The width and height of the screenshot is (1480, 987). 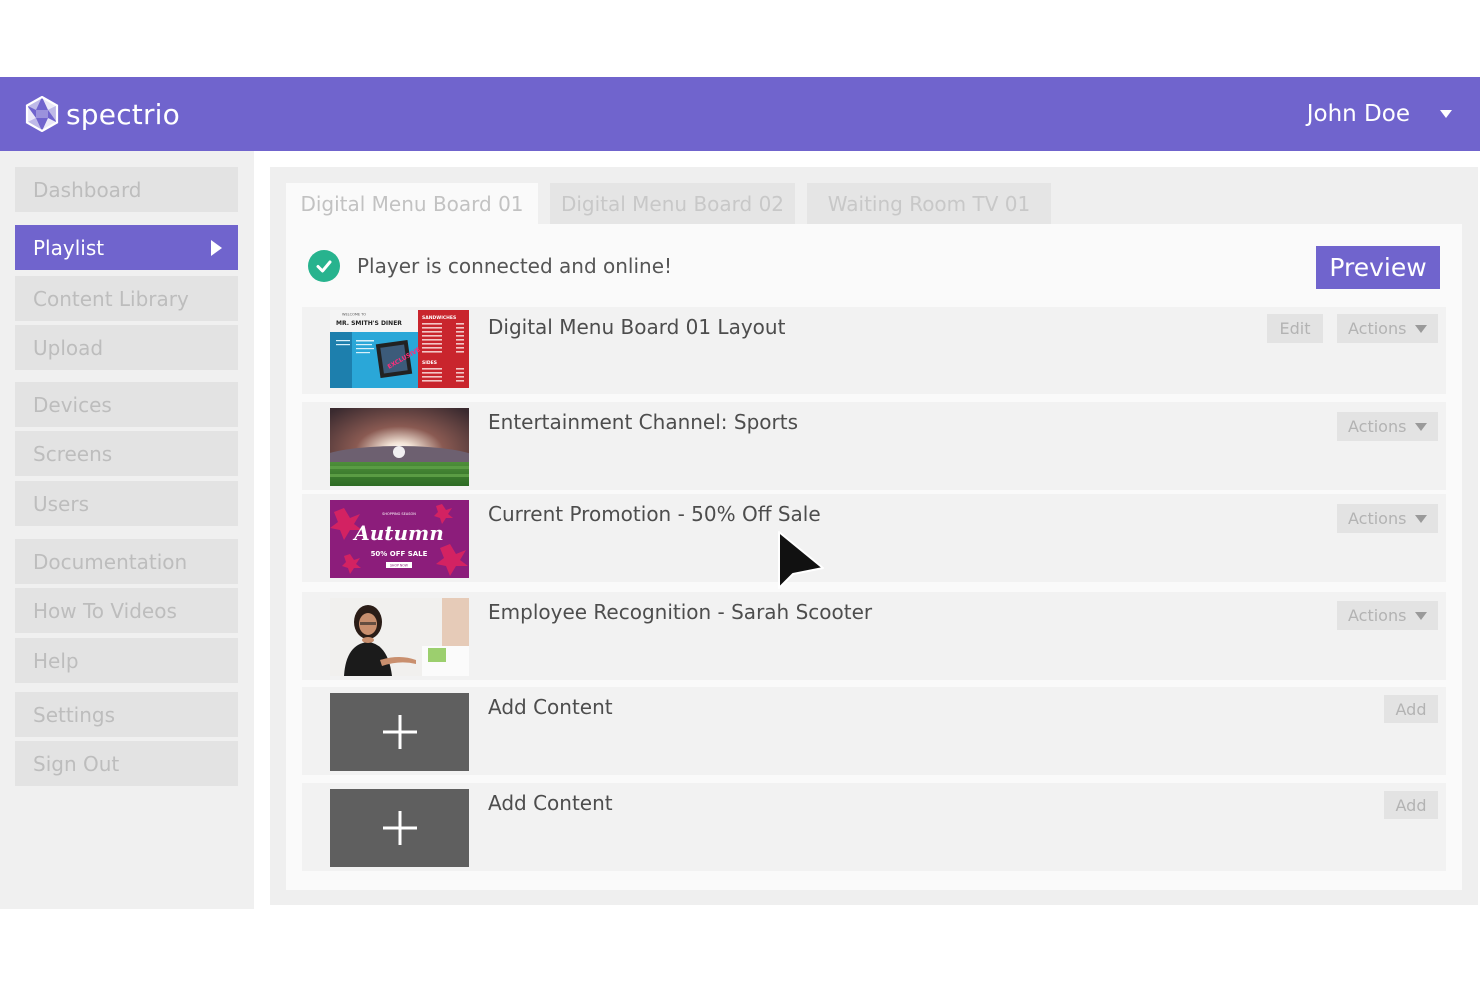 What do you see at coordinates (399, 554) in the screenshot?
I see `thumb-sale-text: 50% OFF SALE` at bounding box center [399, 554].